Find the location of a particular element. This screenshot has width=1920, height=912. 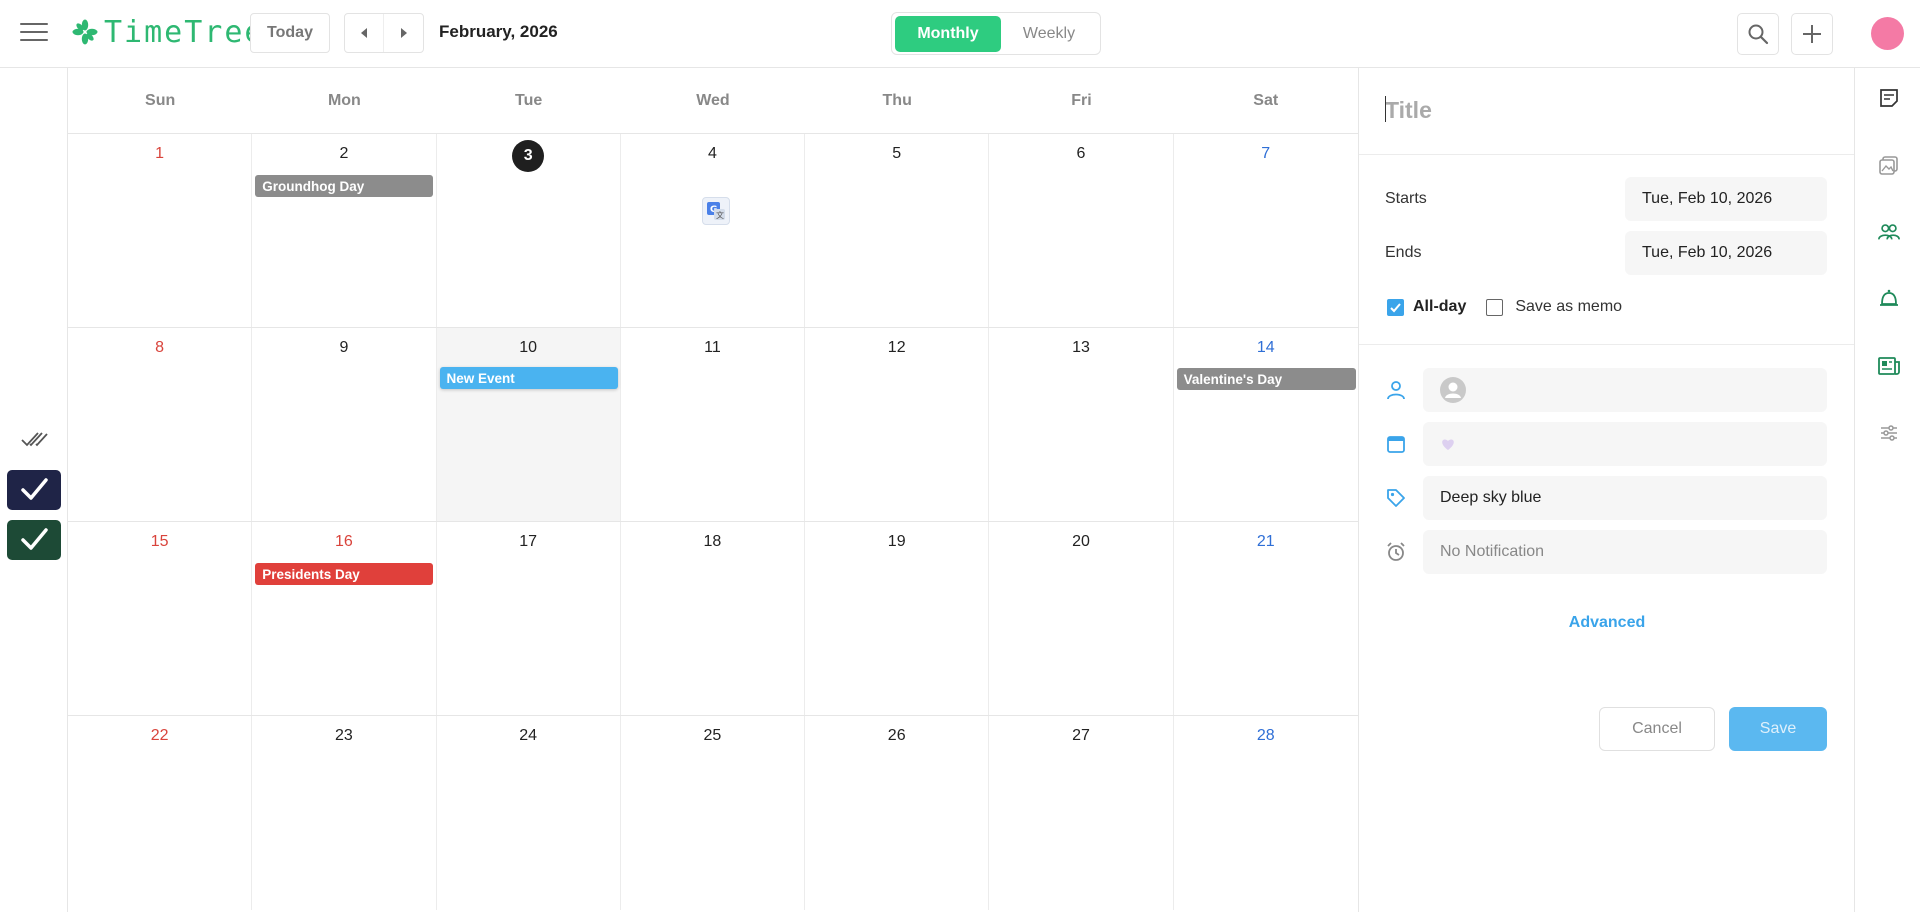

event-groundhog-day: Groundhog Day is located at coordinates (344, 186).